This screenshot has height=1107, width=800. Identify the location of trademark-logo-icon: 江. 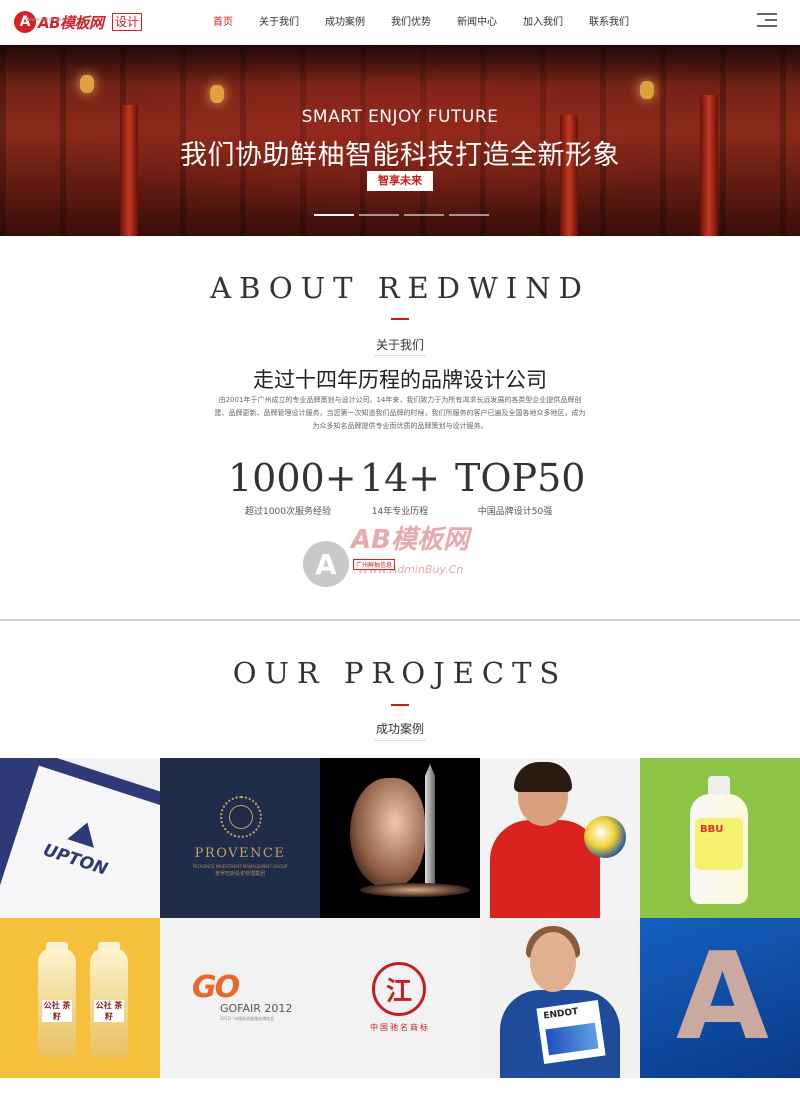
(399, 989).